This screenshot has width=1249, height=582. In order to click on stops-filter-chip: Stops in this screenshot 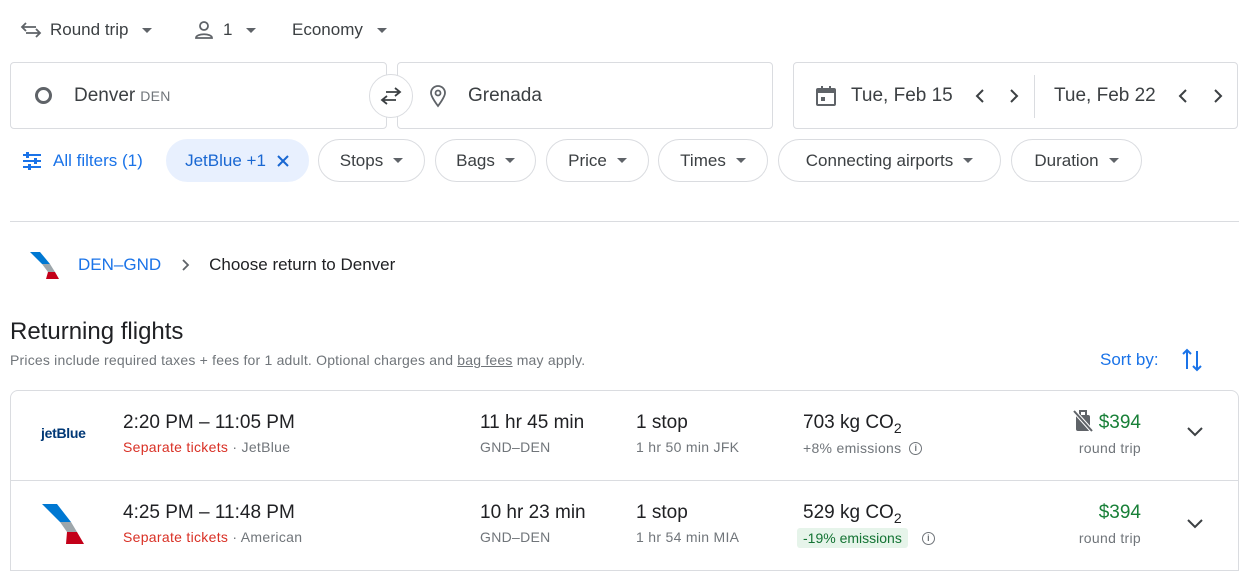, I will do `click(371, 160)`.